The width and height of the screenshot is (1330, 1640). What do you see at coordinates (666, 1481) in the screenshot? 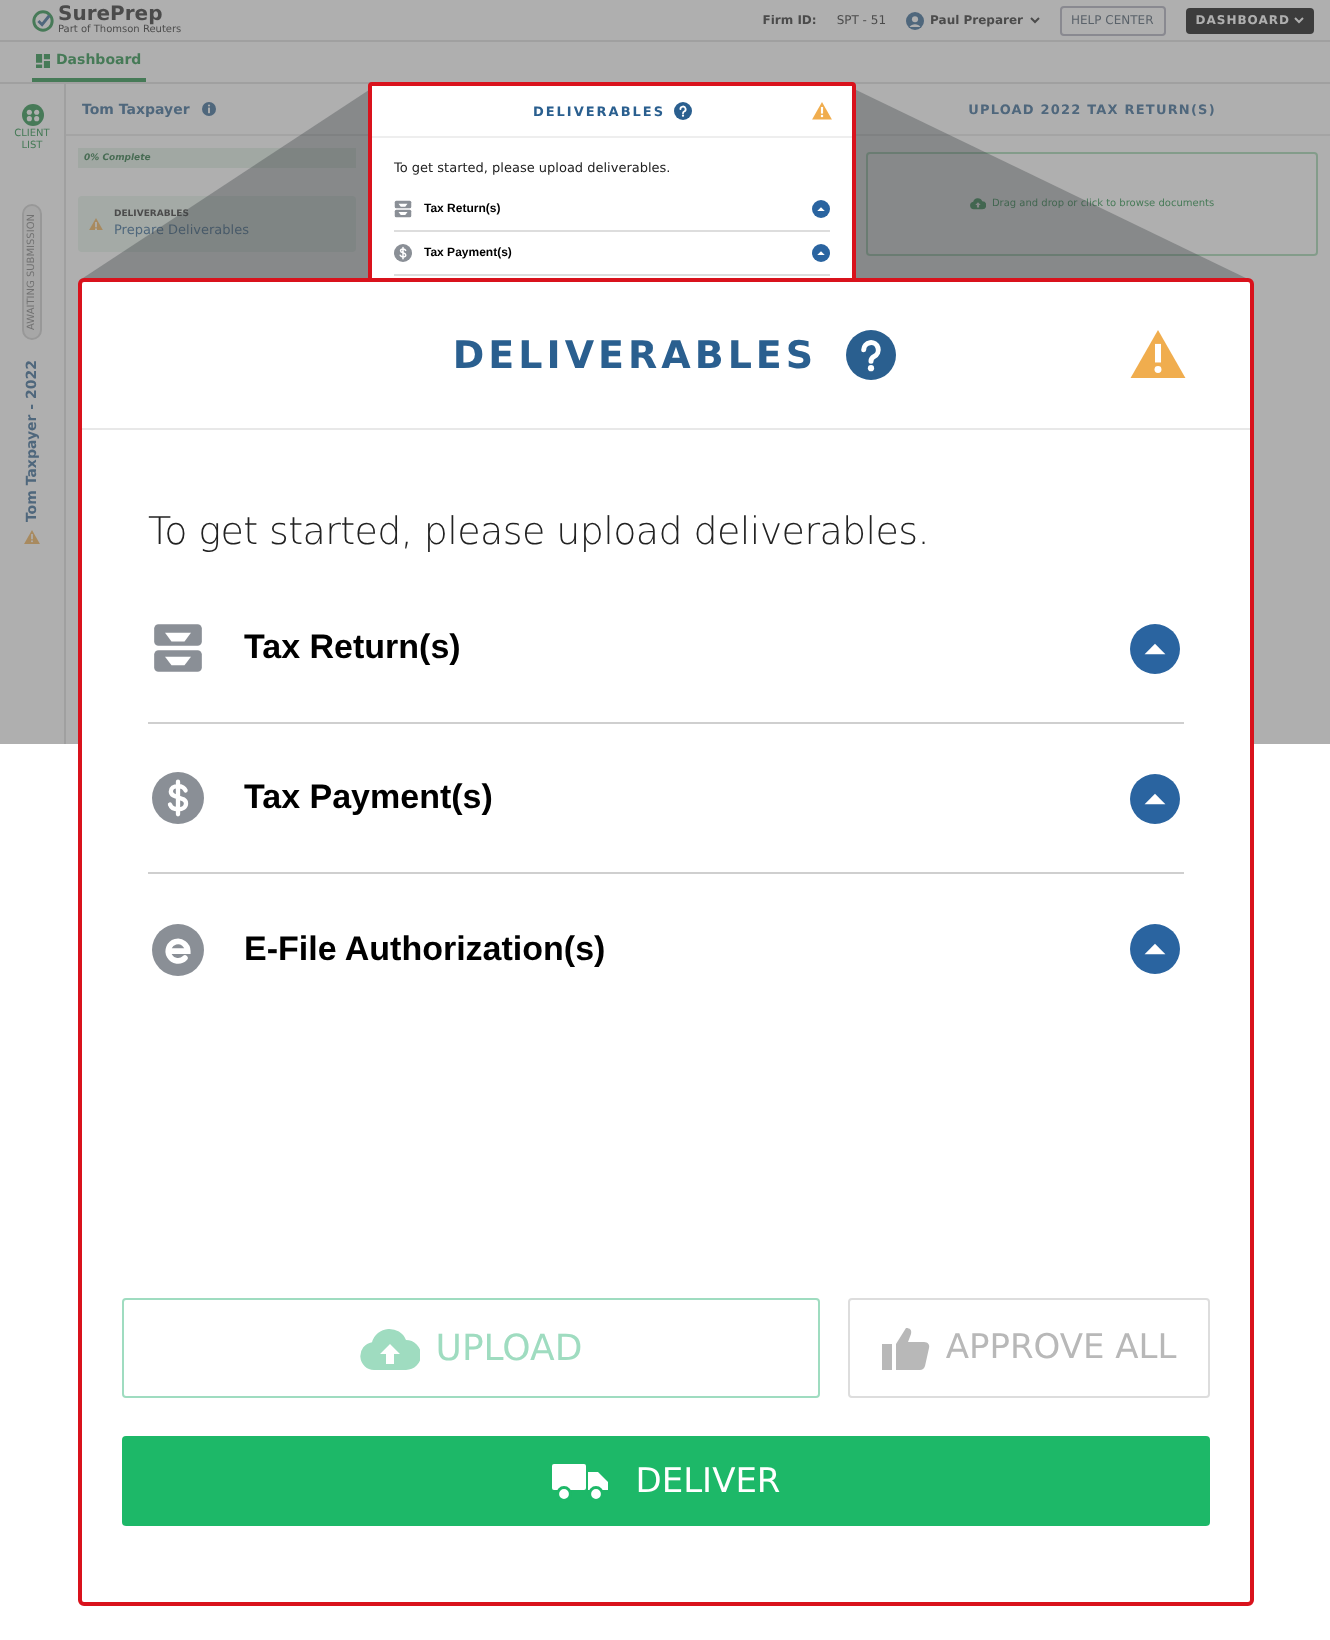
I see `deliver-button: DELIVER` at bounding box center [666, 1481].